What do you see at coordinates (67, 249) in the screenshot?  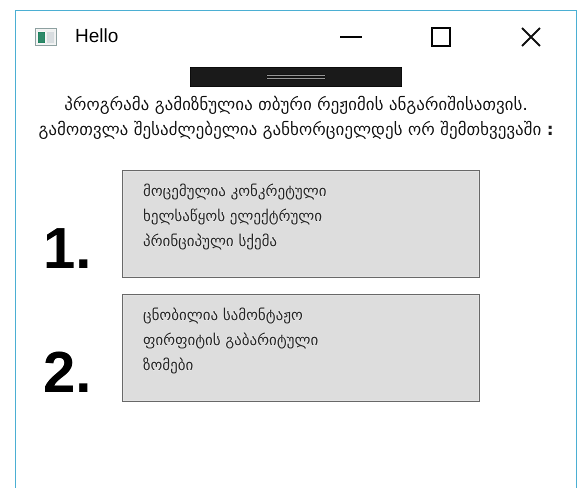 I see `option-number: 1.` at bounding box center [67, 249].